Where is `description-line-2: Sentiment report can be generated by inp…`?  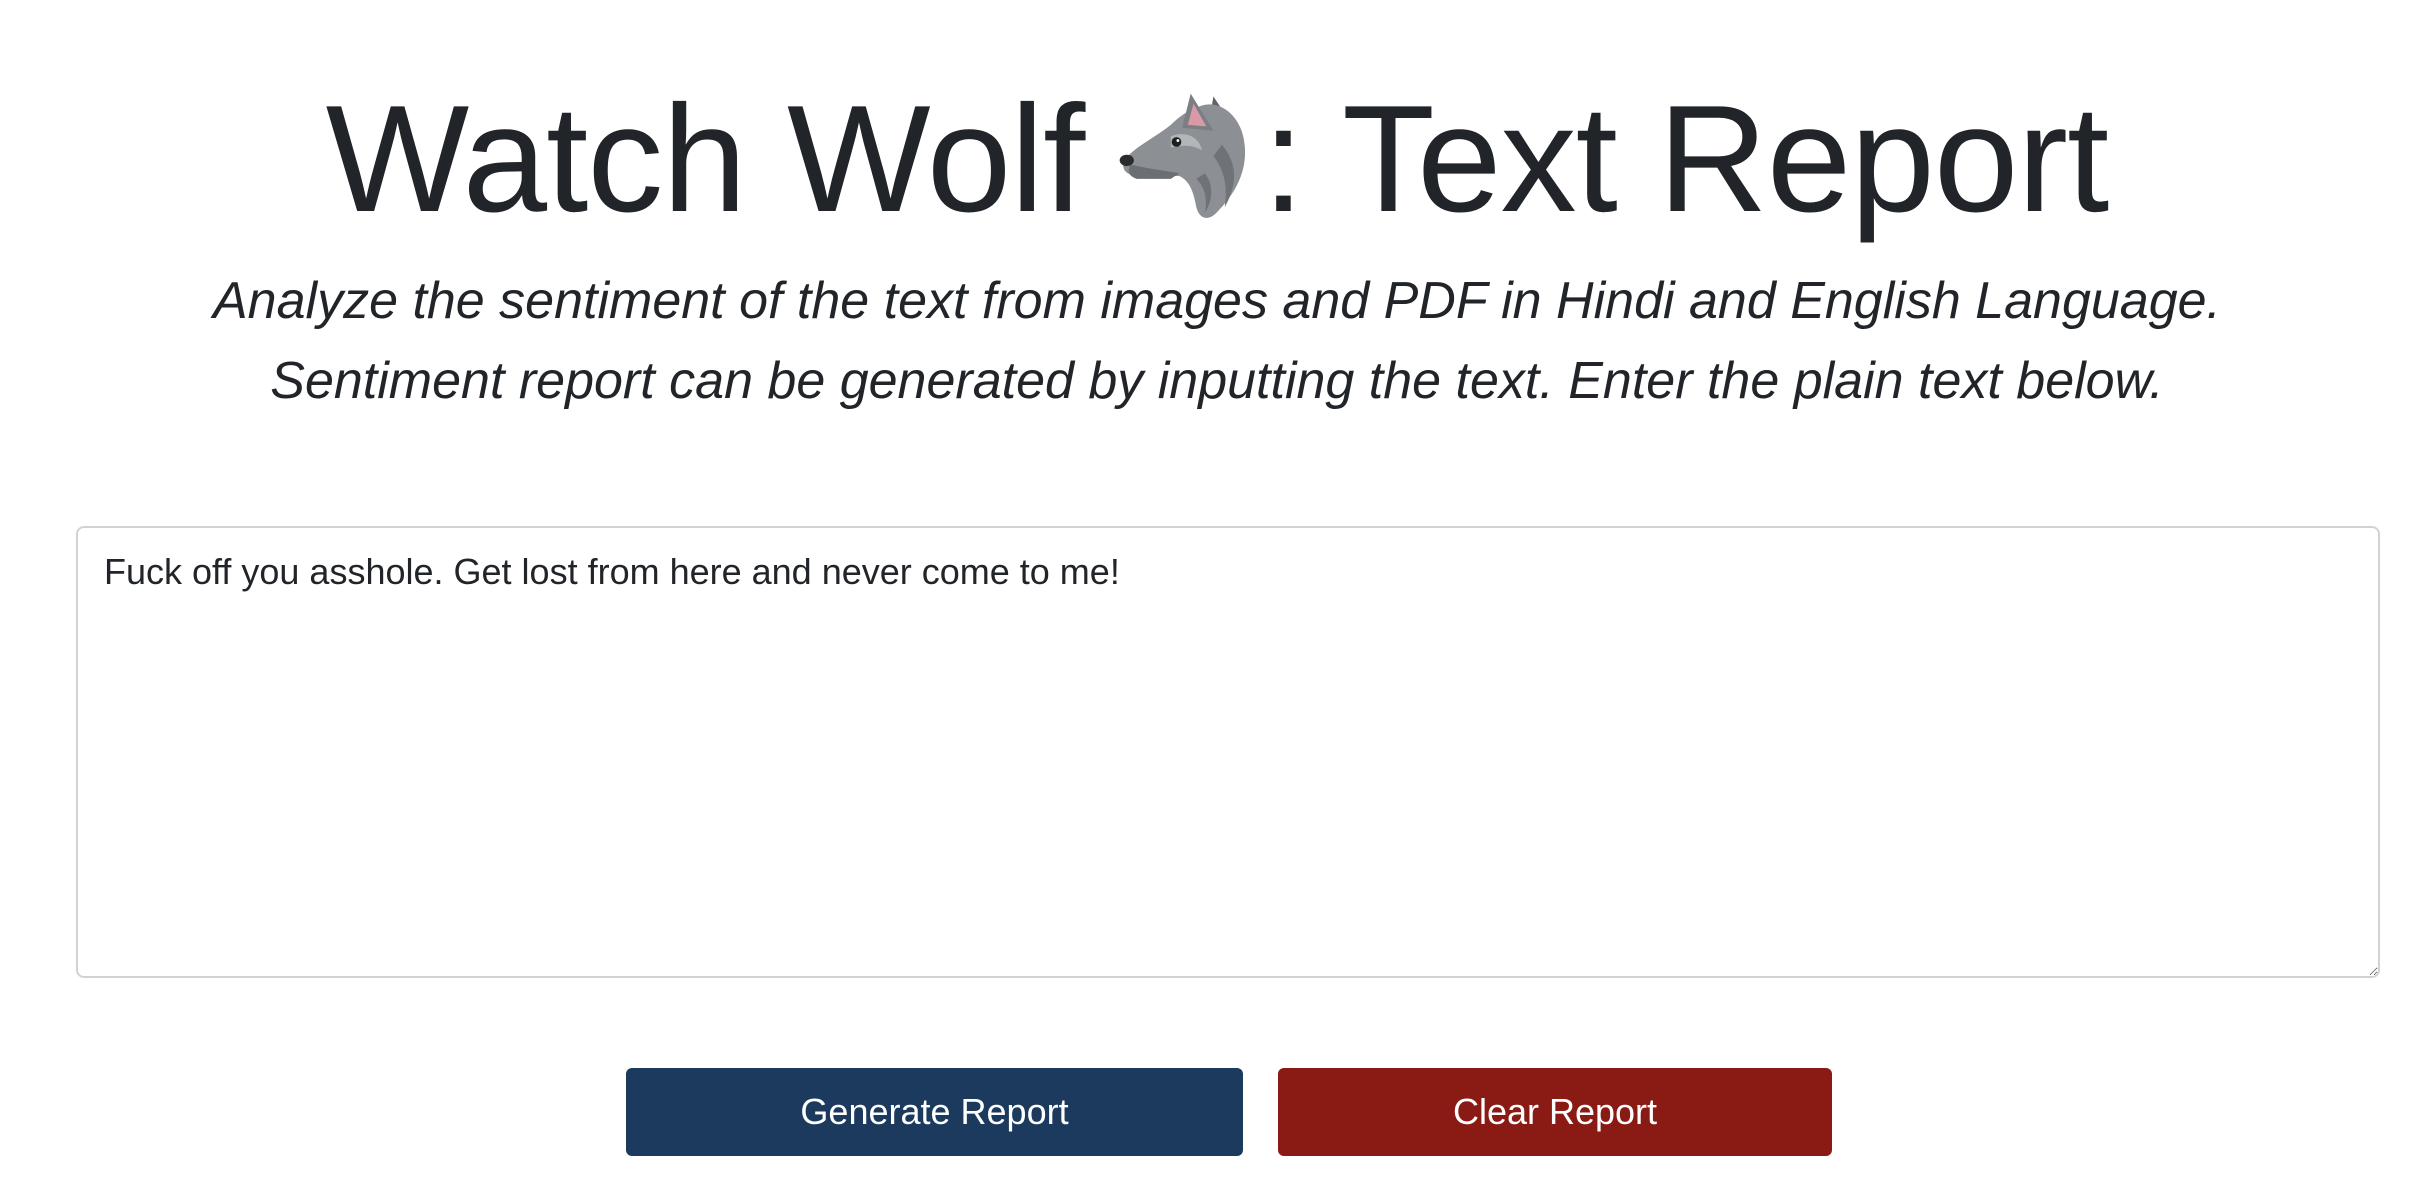 description-line-2: Sentiment report can be generated by inp… is located at coordinates (1217, 381).